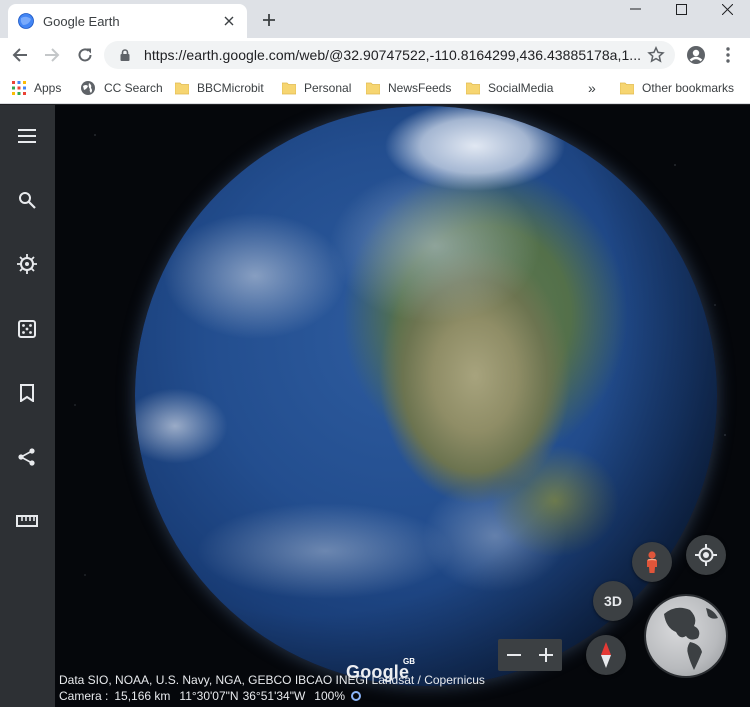 The height and width of the screenshot is (707, 750). I want to click on main-menu-button, so click(27, 136).